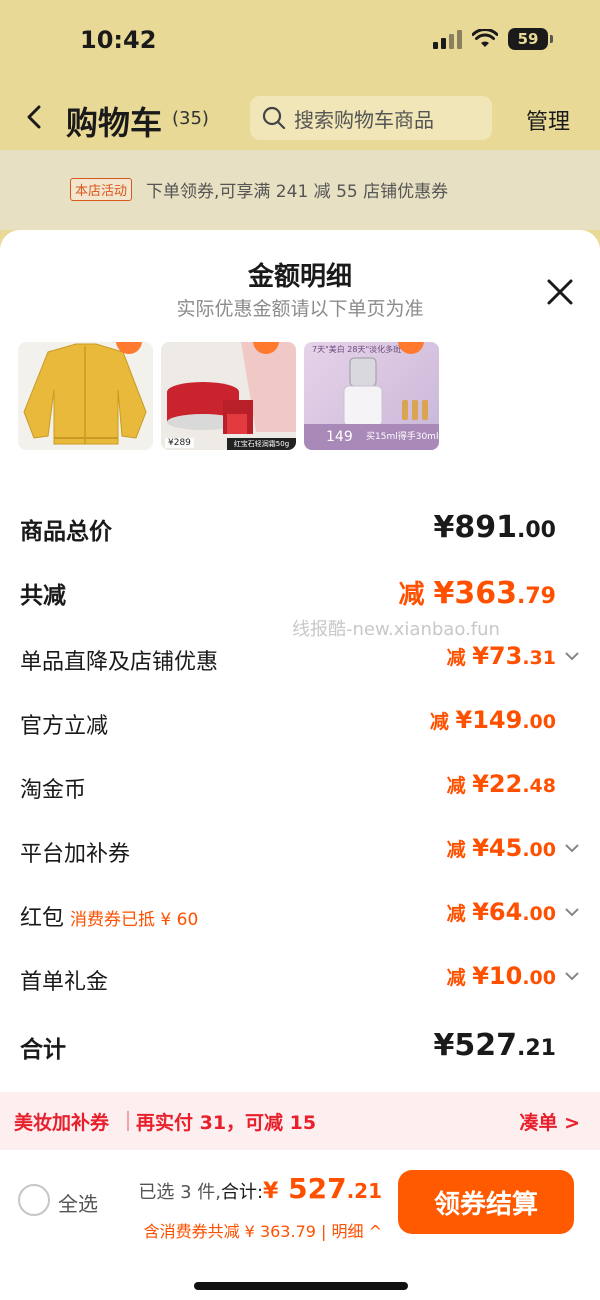 This screenshot has height=1300, width=600. I want to click on row-item-store-discount: 单品直降及店铺优惠 减 ¥73.31, so click(300, 659).